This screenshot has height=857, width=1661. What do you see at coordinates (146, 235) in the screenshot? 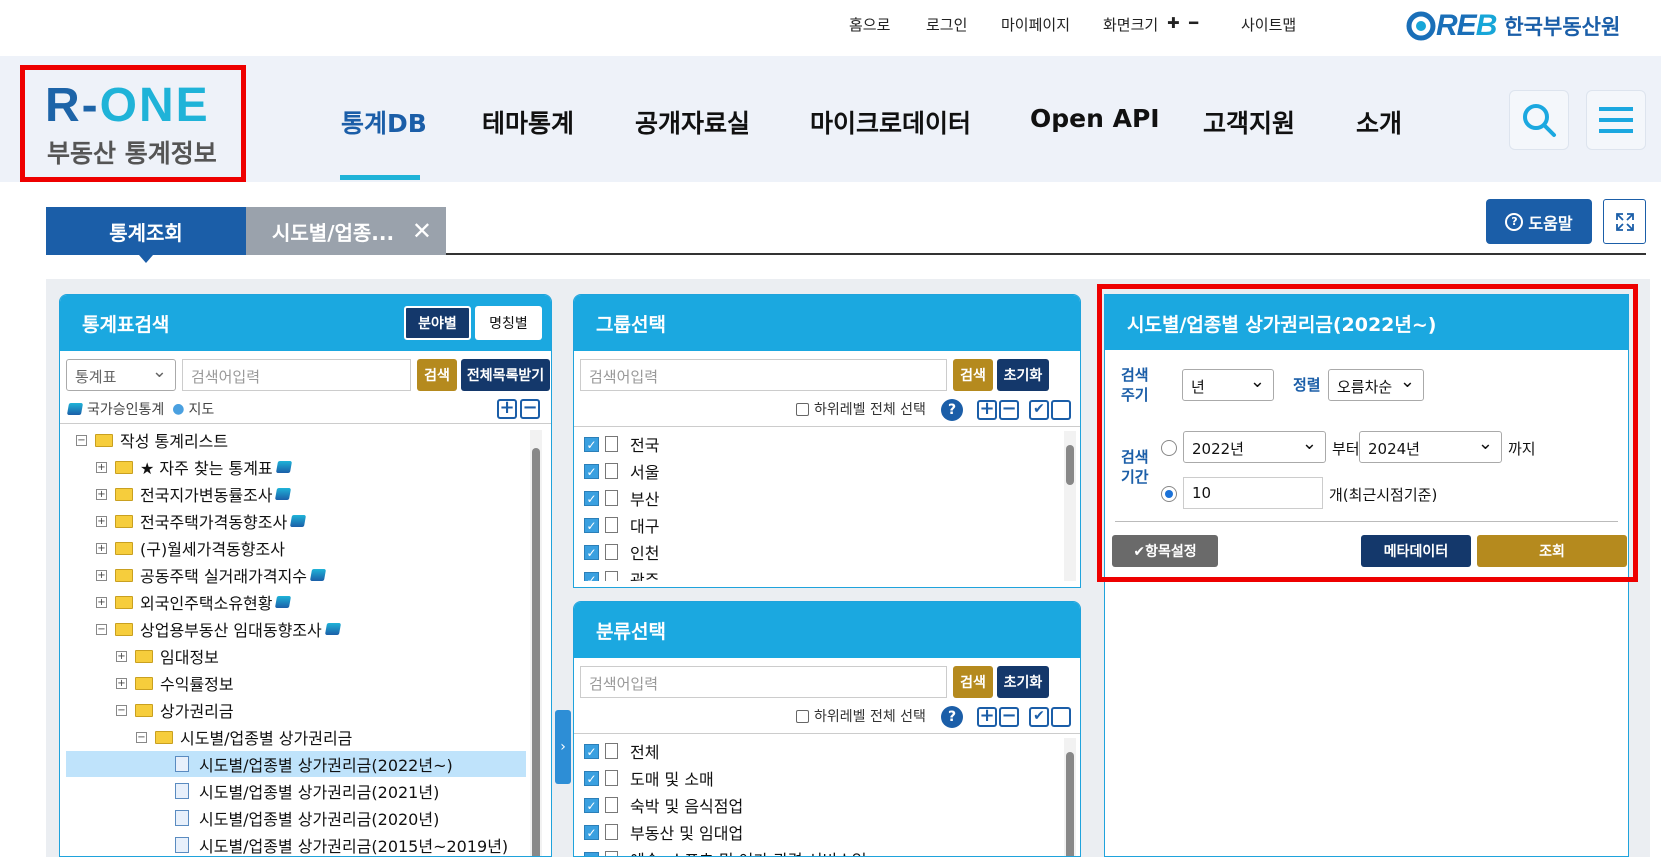
I see `tab-stat-query: 통계조회` at bounding box center [146, 235].